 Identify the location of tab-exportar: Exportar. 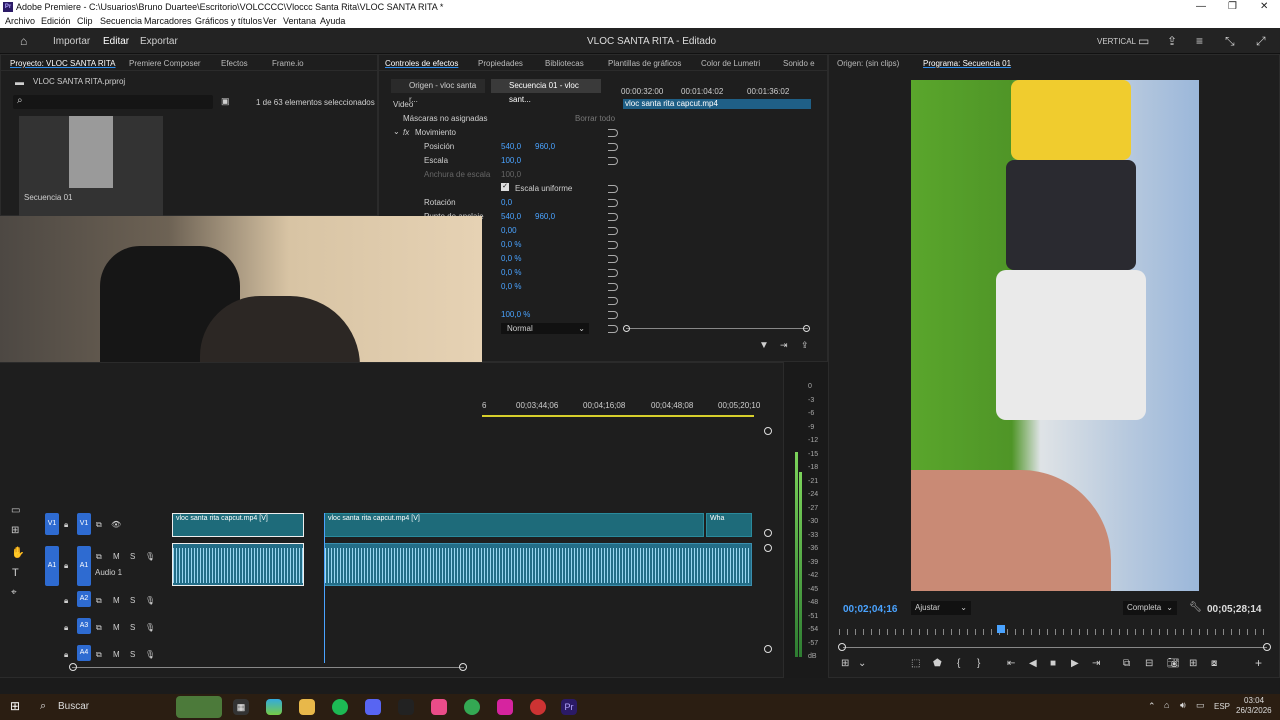
(159, 41).